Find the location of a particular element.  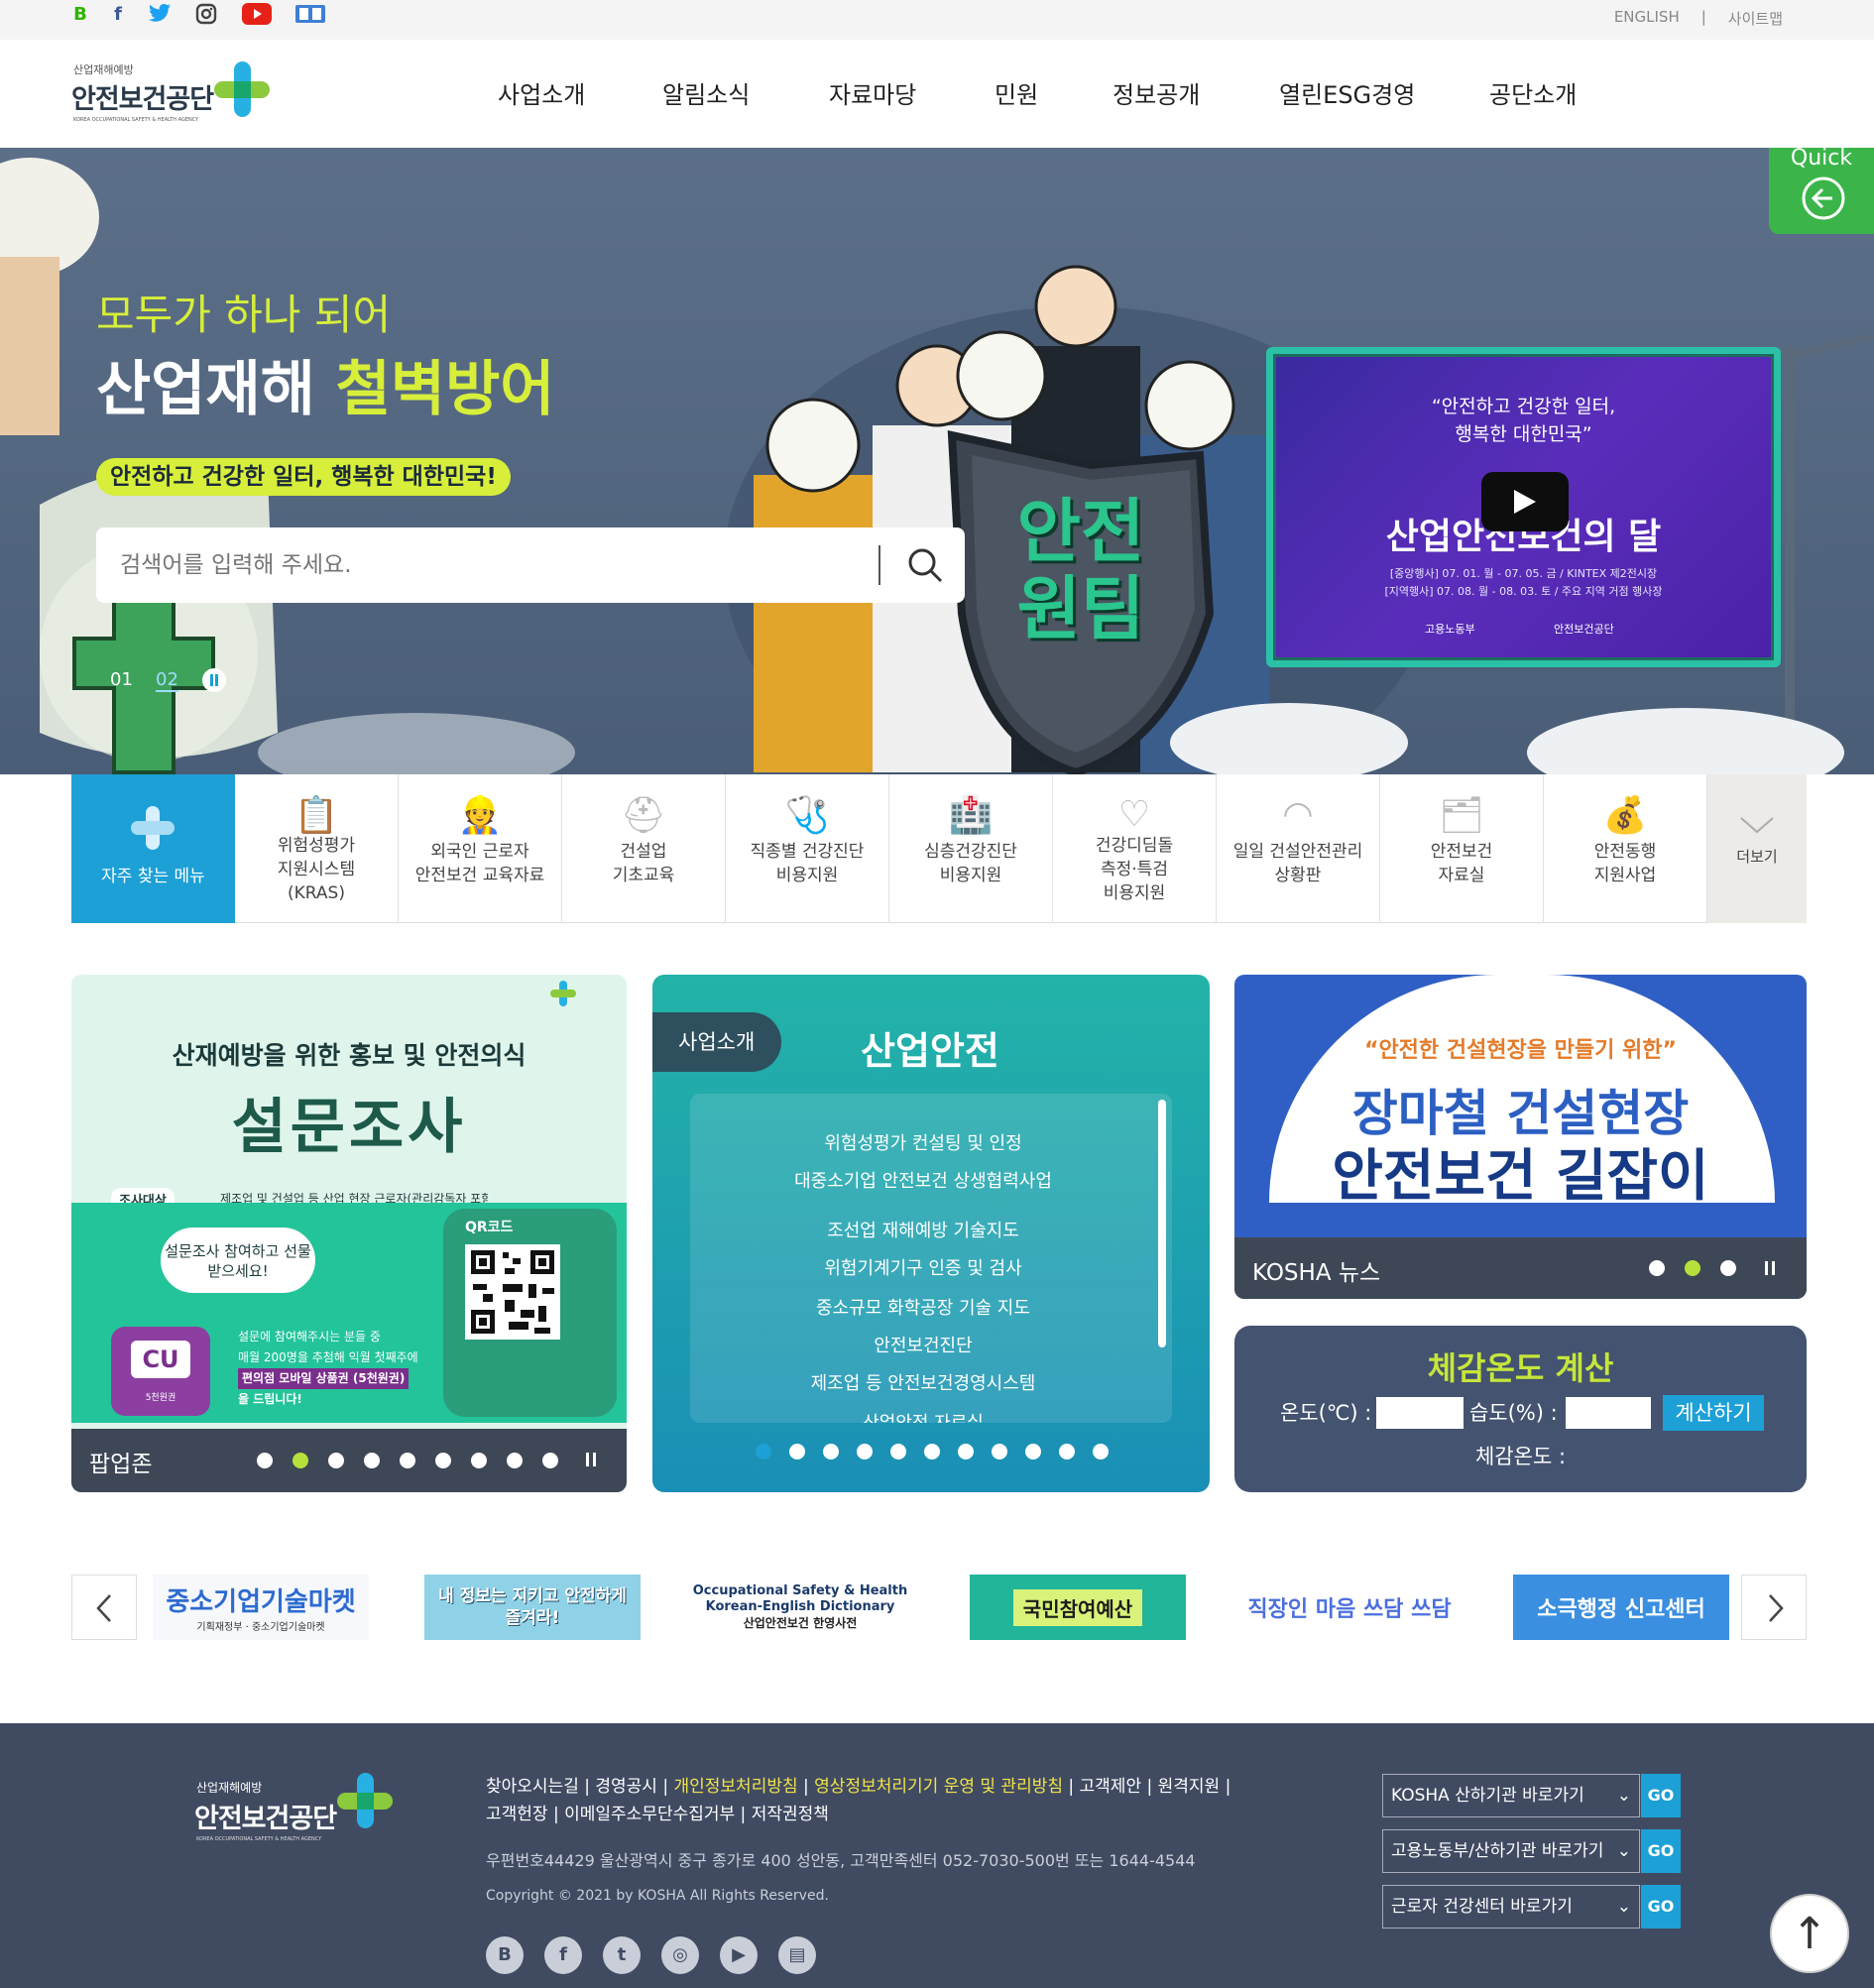

business-list-item: 중소규모 화학공장 기술 지도 is located at coordinates (923, 1307).